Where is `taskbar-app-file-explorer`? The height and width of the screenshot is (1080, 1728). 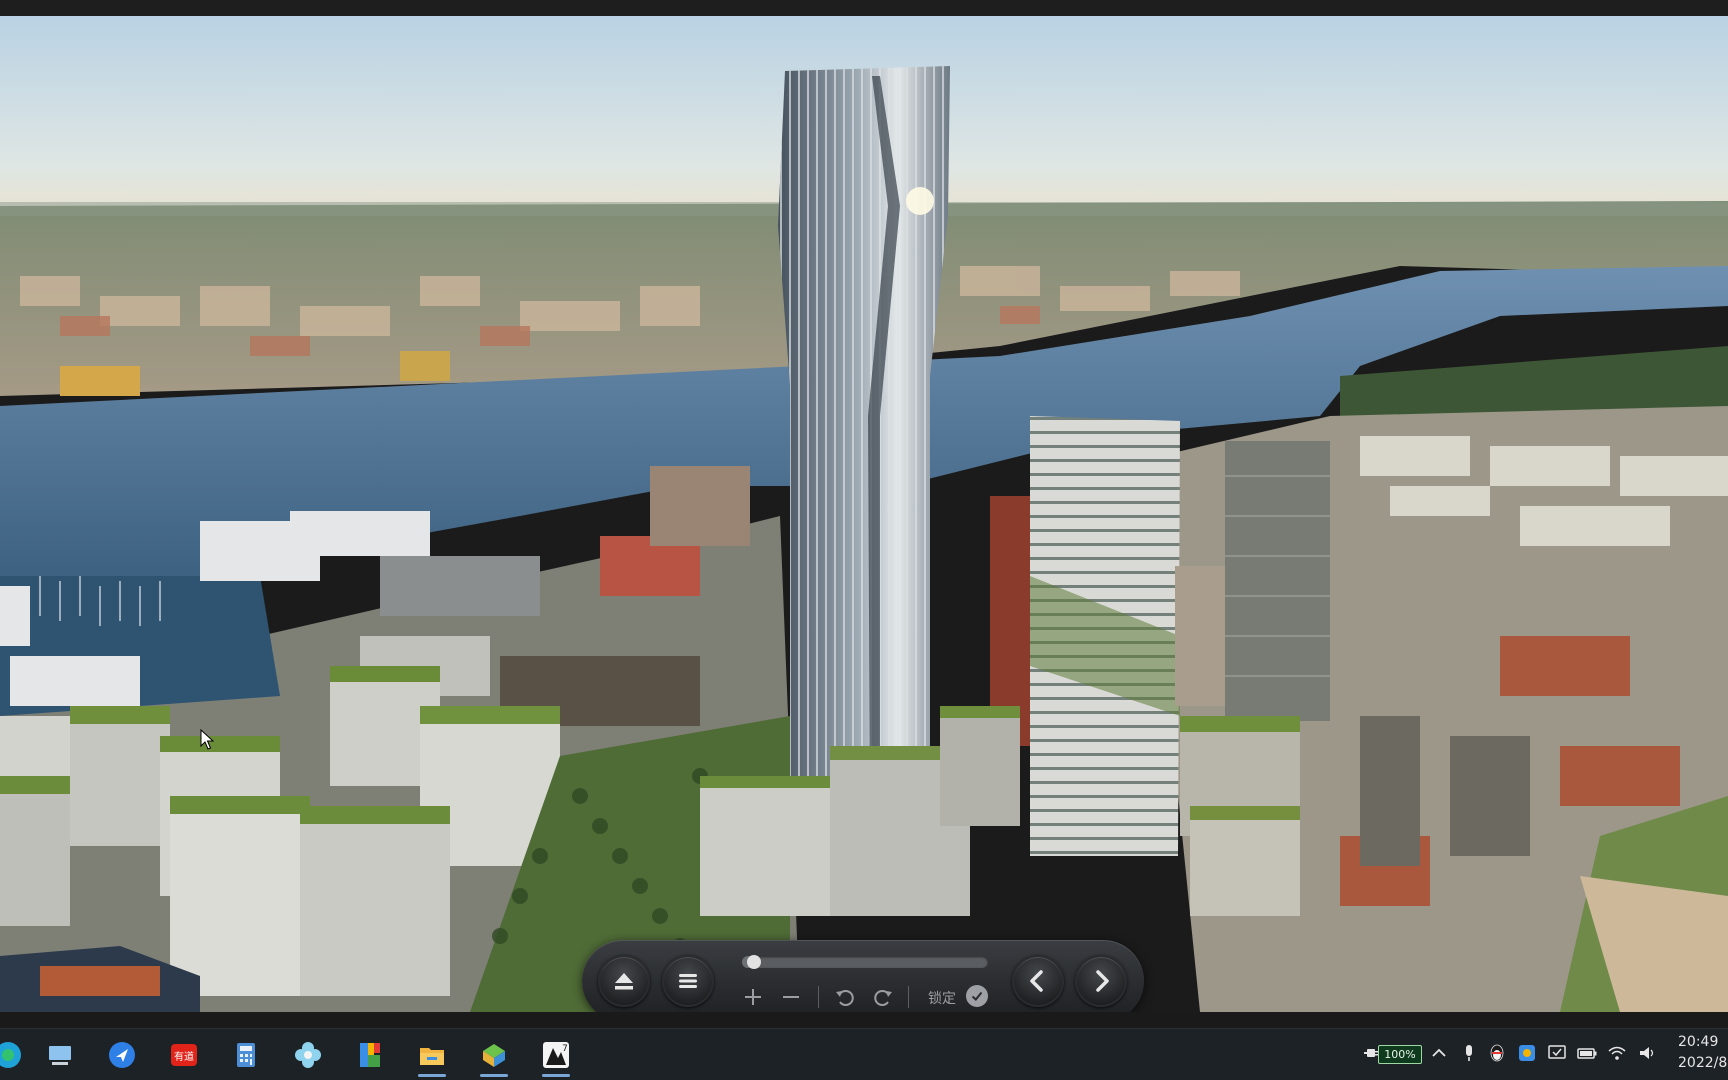 taskbar-app-file-explorer is located at coordinates (432, 1056).